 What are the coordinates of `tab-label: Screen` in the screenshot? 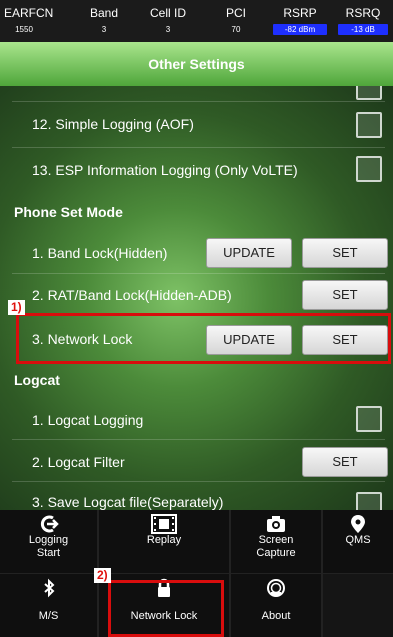 It's located at (276, 540).